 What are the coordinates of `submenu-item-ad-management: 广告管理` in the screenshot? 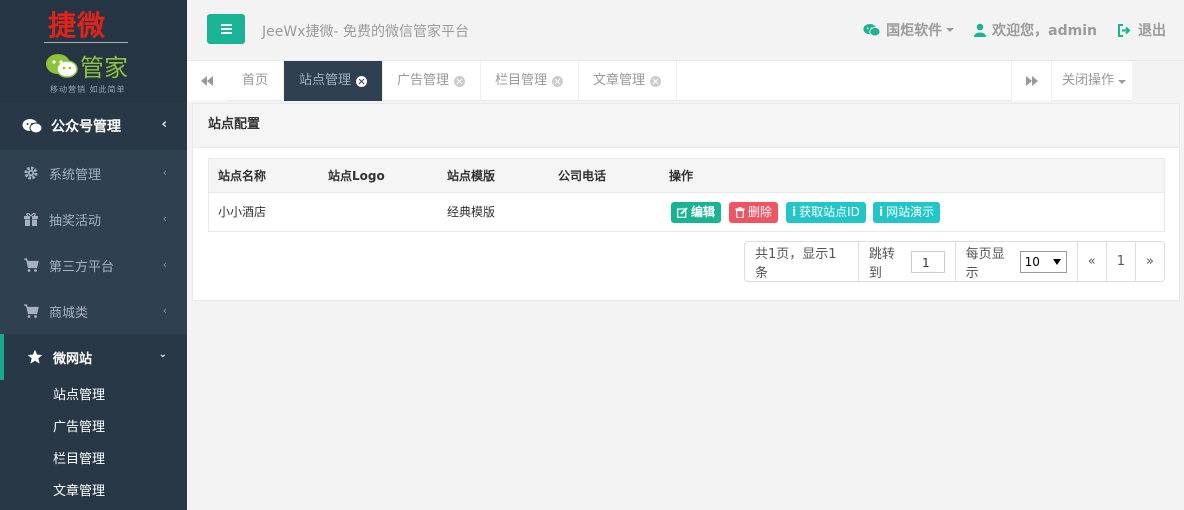 It's located at (93, 428).